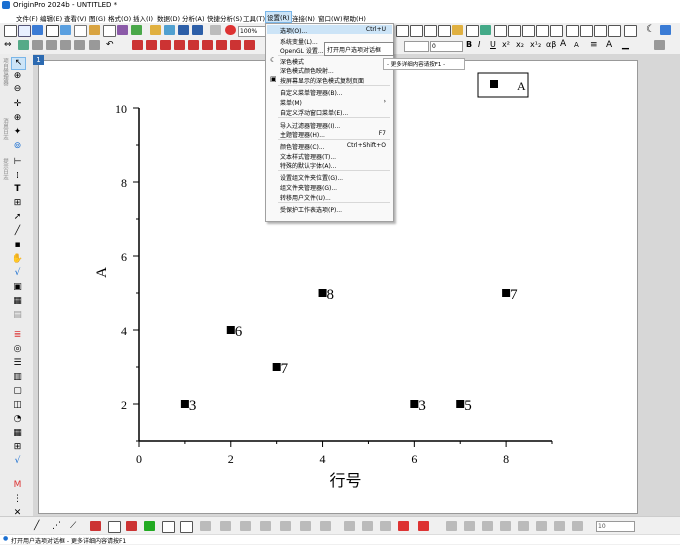 The height and width of the screenshot is (545, 680). I want to click on template-icon, so click(245, 526).